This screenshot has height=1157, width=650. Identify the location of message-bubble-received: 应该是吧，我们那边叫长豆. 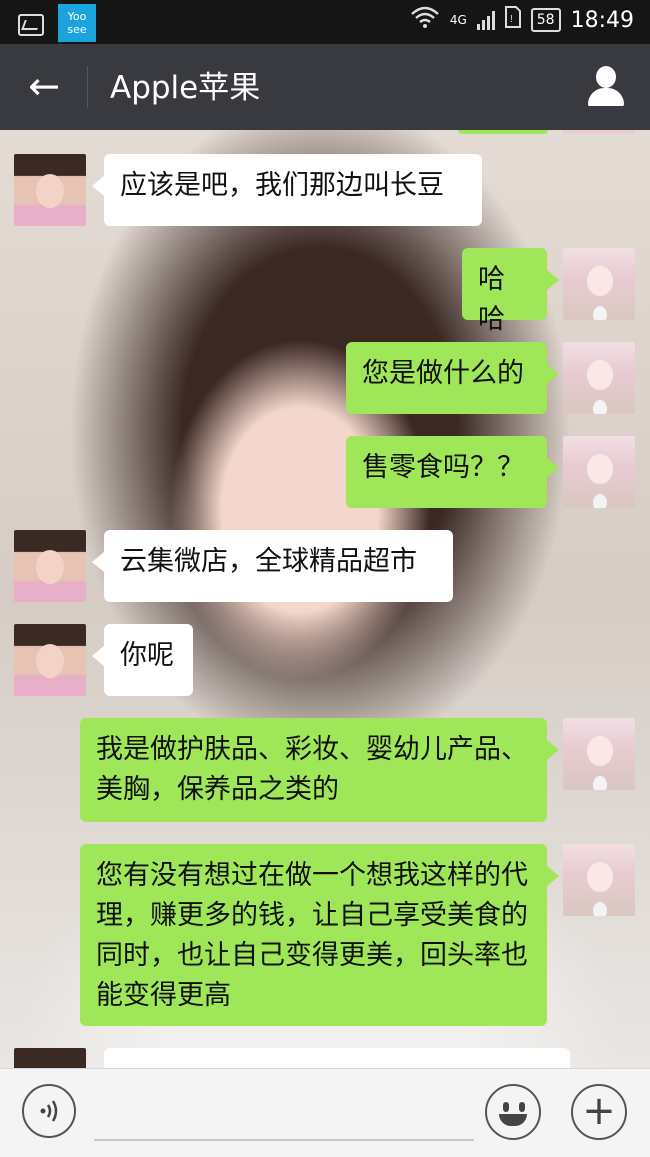
(287, 190).